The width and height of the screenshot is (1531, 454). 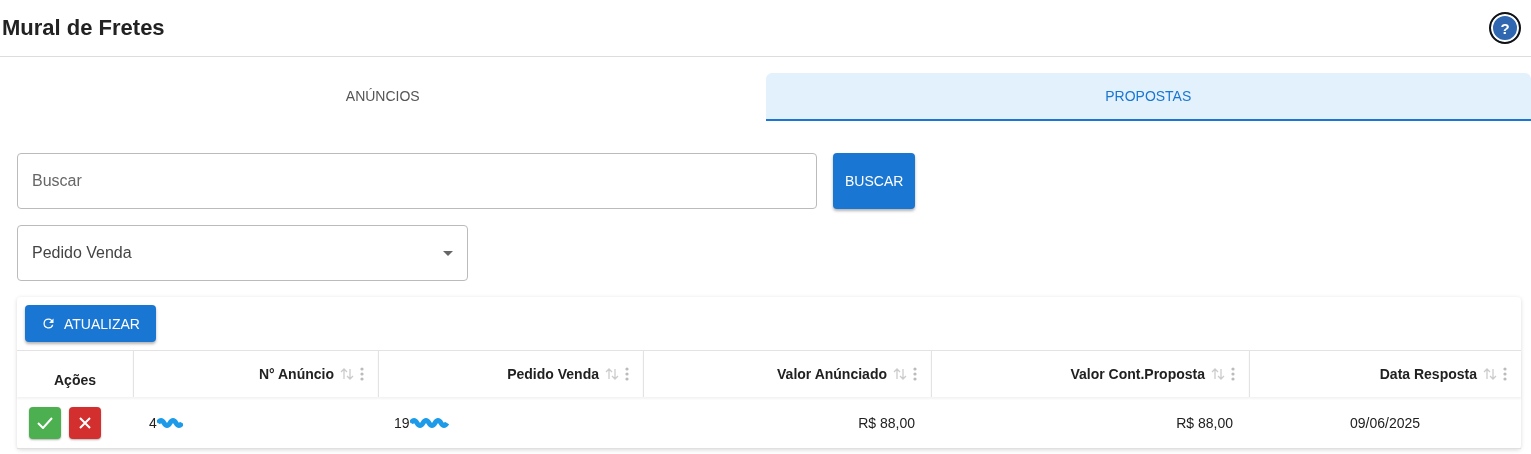 What do you see at coordinates (417, 181) in the screenshot?
I see `search-field: Buscar` at bounding box center [417, 181].